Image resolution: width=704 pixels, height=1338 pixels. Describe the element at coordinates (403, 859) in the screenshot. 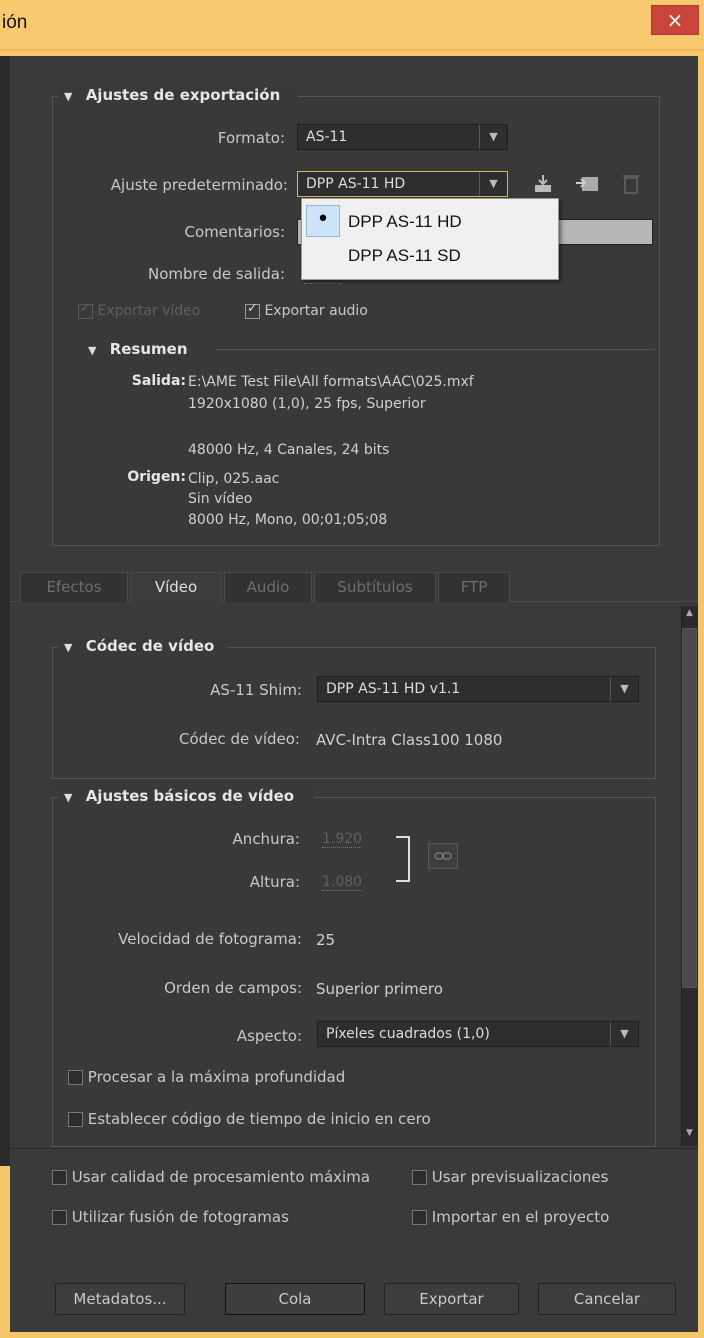

I see `aspect-bracket` at that location.